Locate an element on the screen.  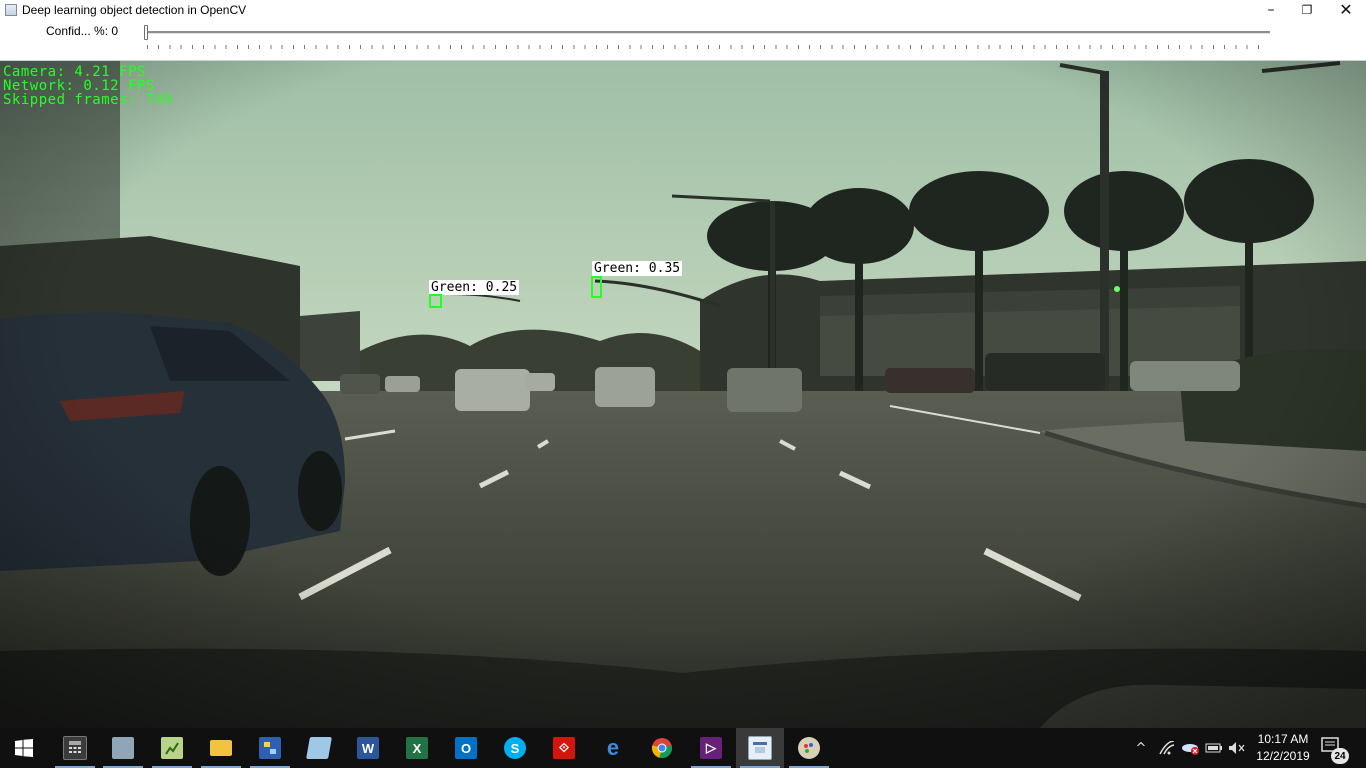
paint-icon is located at coordinates (809, 748).